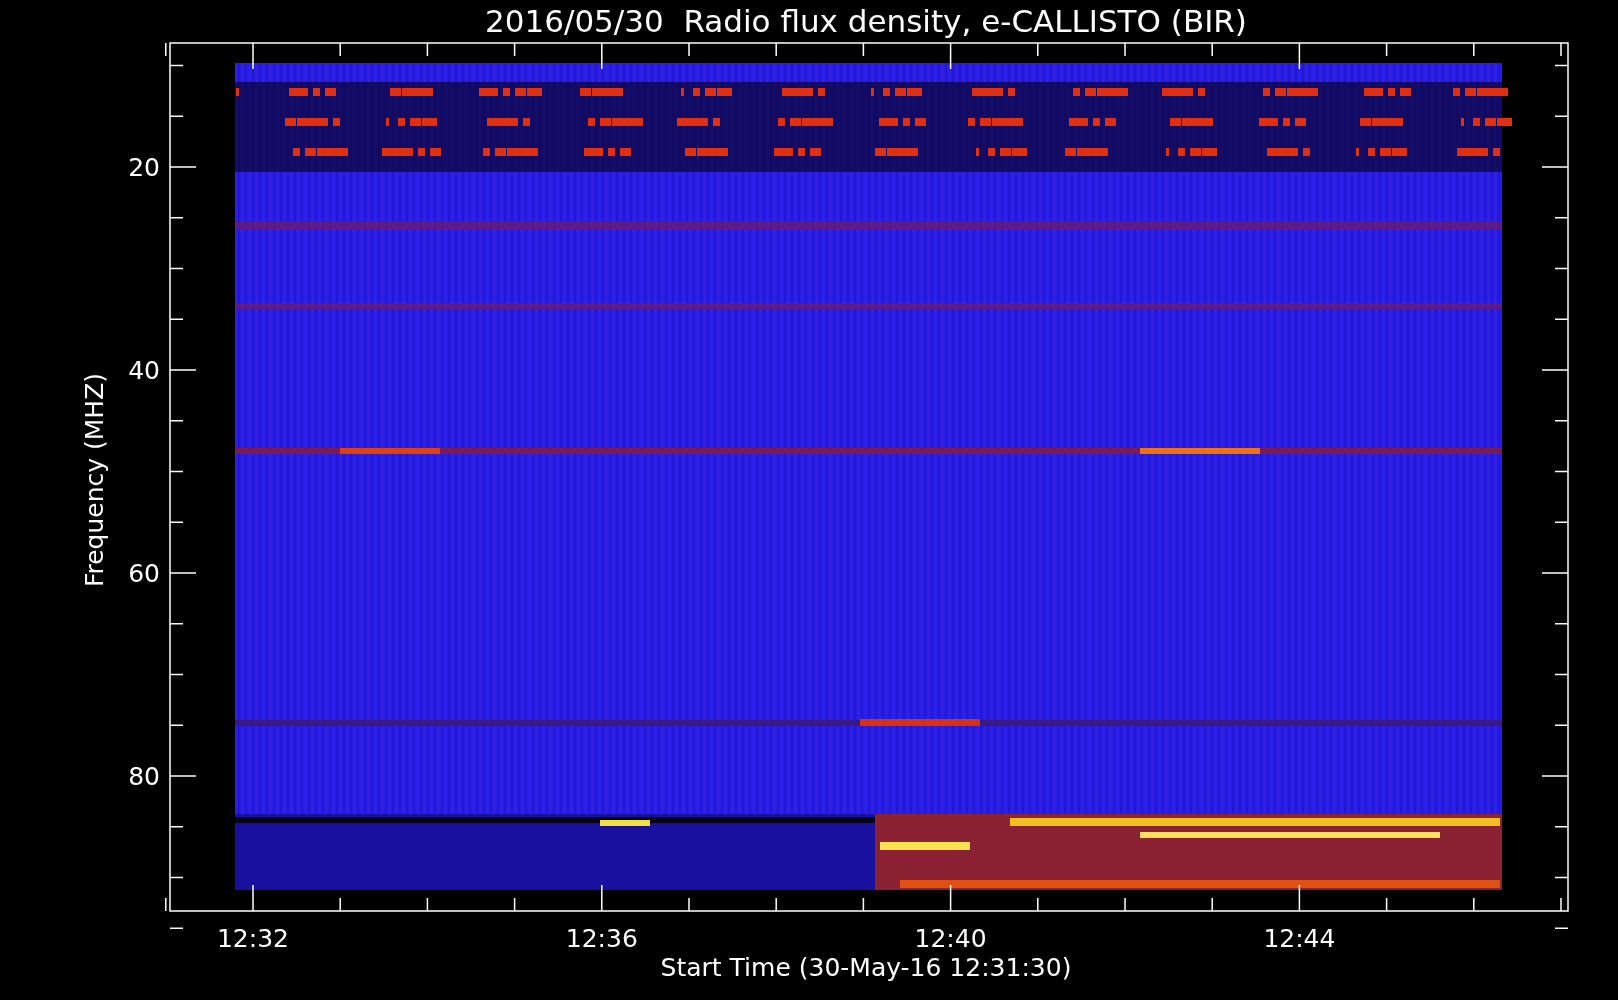 The image size is (1618, 1000). I want to click on x-tick-label: 12:40, so click(950, 938).